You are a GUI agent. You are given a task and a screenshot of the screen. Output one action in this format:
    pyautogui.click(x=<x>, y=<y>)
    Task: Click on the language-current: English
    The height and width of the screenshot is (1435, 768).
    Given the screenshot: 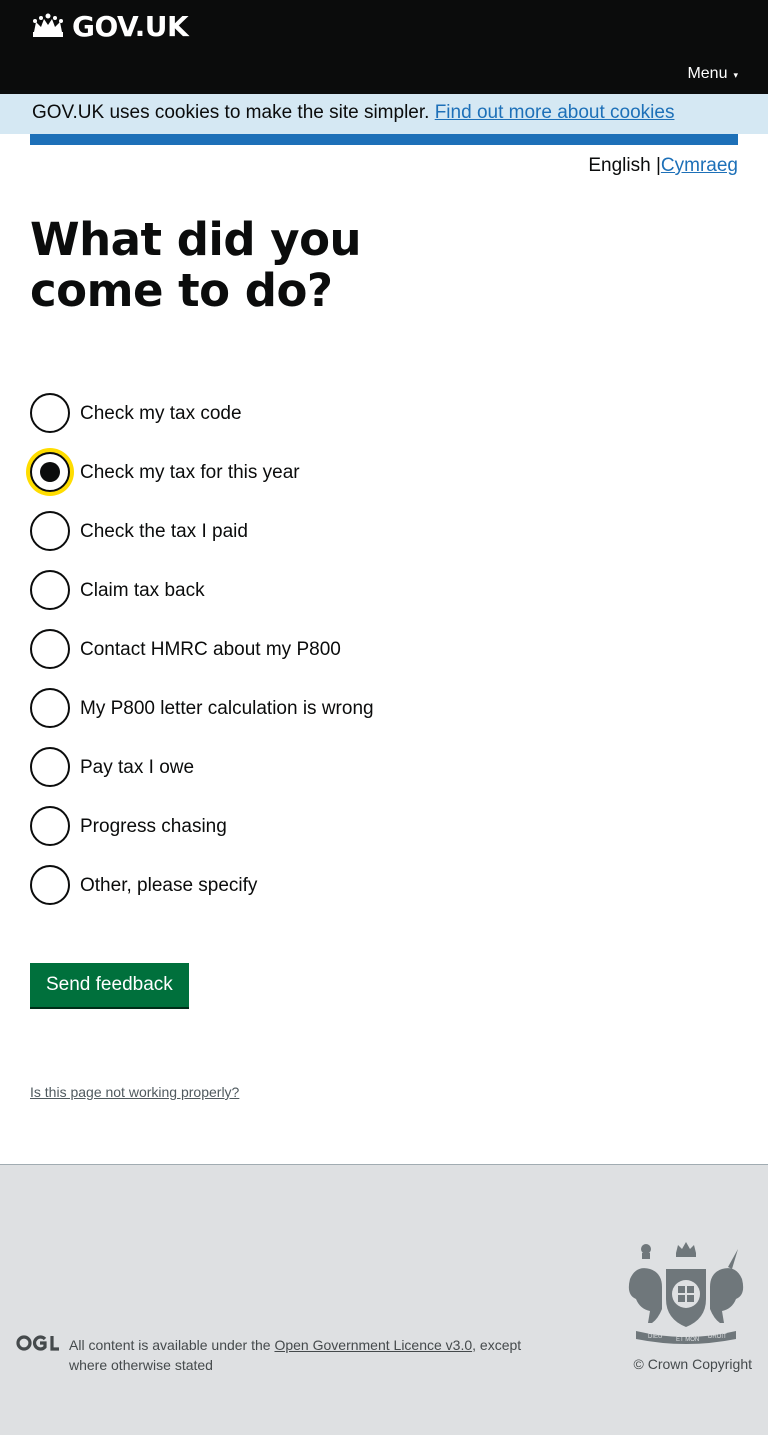 What is the action you would take?
    pyautogui.click(x=619, y=165)
    